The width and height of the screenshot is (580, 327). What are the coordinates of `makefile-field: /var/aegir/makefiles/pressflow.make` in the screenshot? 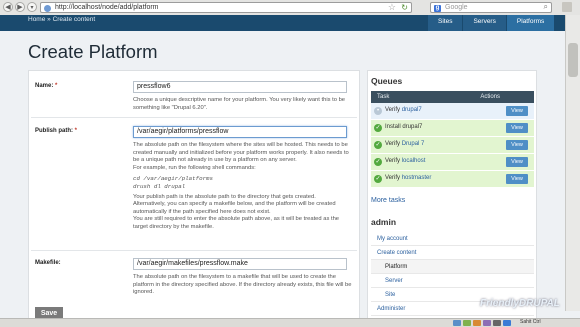 It's located at (240, 264).